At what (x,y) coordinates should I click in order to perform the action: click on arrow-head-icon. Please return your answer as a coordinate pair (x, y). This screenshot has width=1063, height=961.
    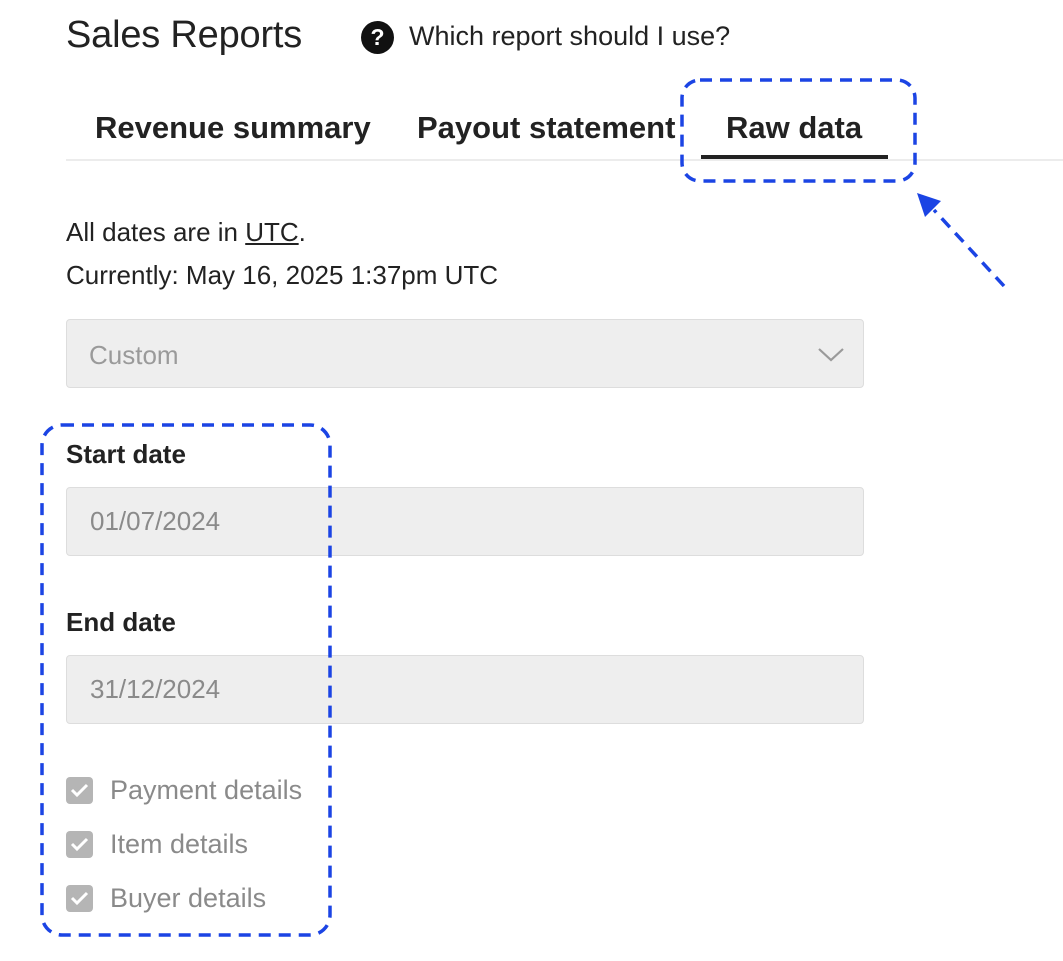
    Looking at the image, I should click on (929, 205).